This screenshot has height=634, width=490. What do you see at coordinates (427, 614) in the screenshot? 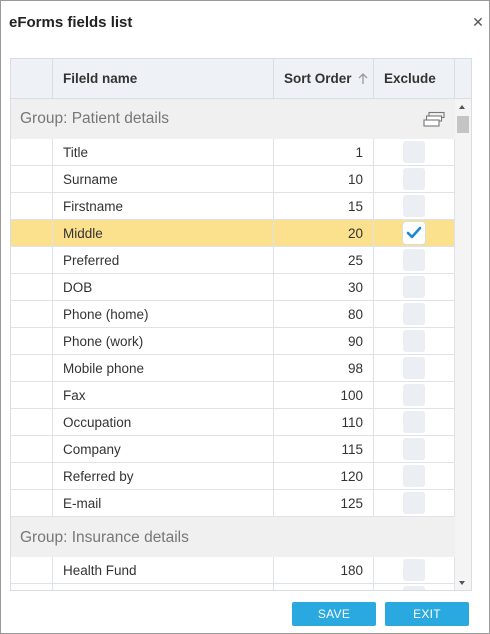
I see `exit-button: EXIT` at bounding box center [427, 614].